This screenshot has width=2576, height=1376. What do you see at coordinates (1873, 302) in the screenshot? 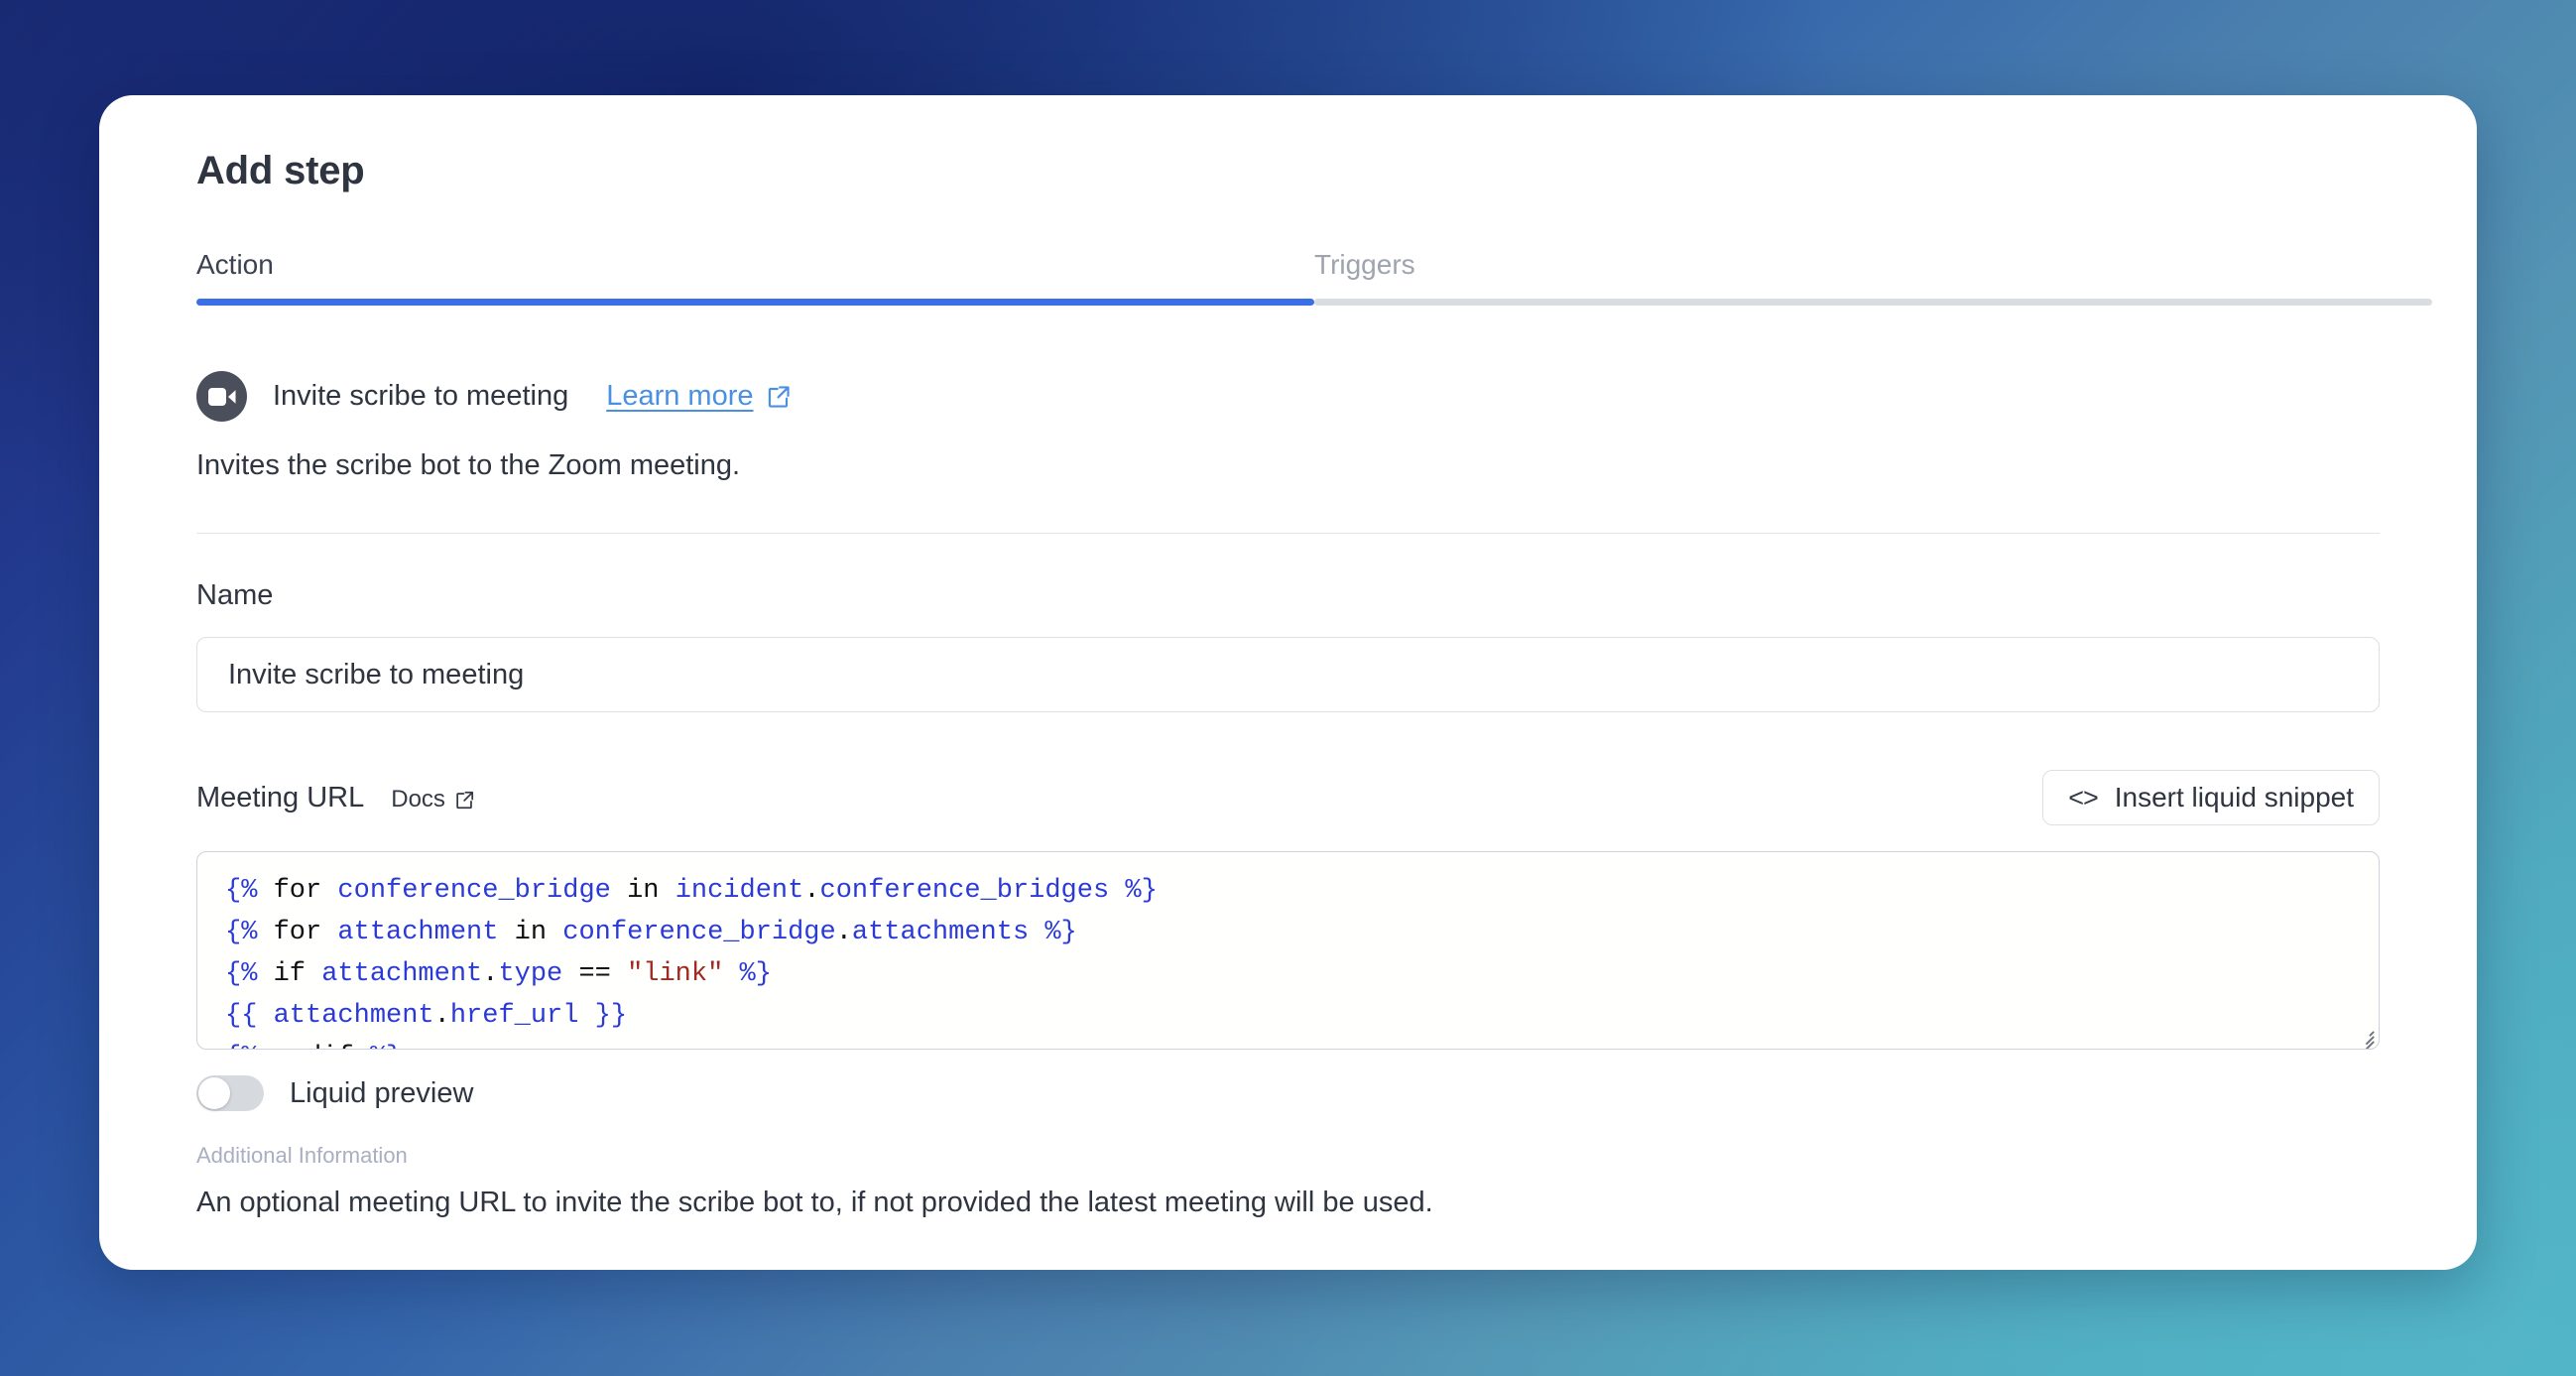
I see `tab-triggers-underline` at bounding box center [1873, 302].